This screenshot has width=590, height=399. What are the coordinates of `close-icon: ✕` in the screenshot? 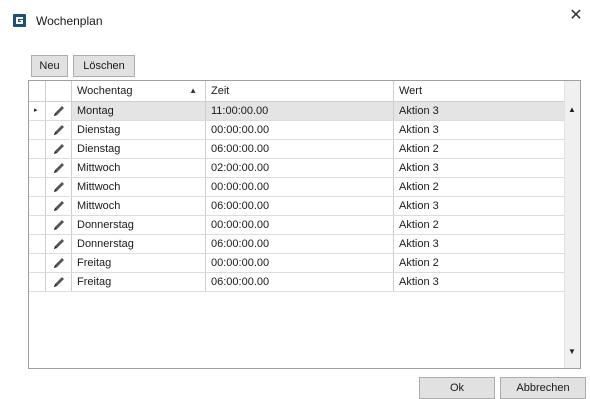 It's located at (576, 16).